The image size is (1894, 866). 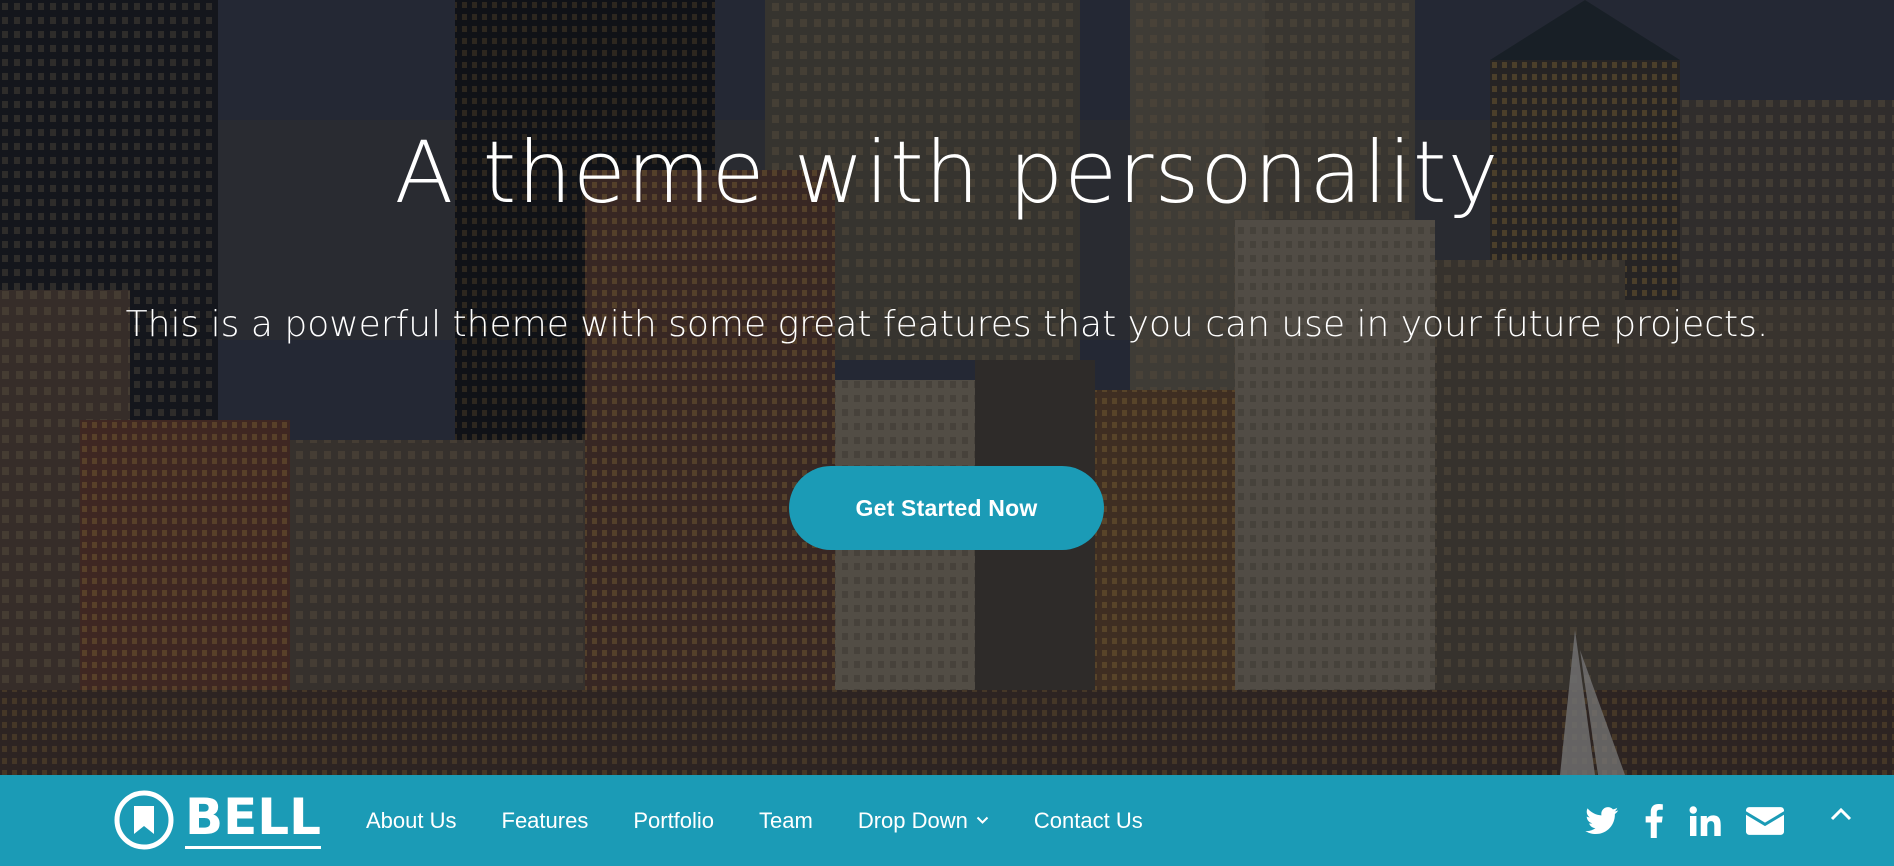 I want to click on bookmark-logo-icon, so click(x=144, y=820).